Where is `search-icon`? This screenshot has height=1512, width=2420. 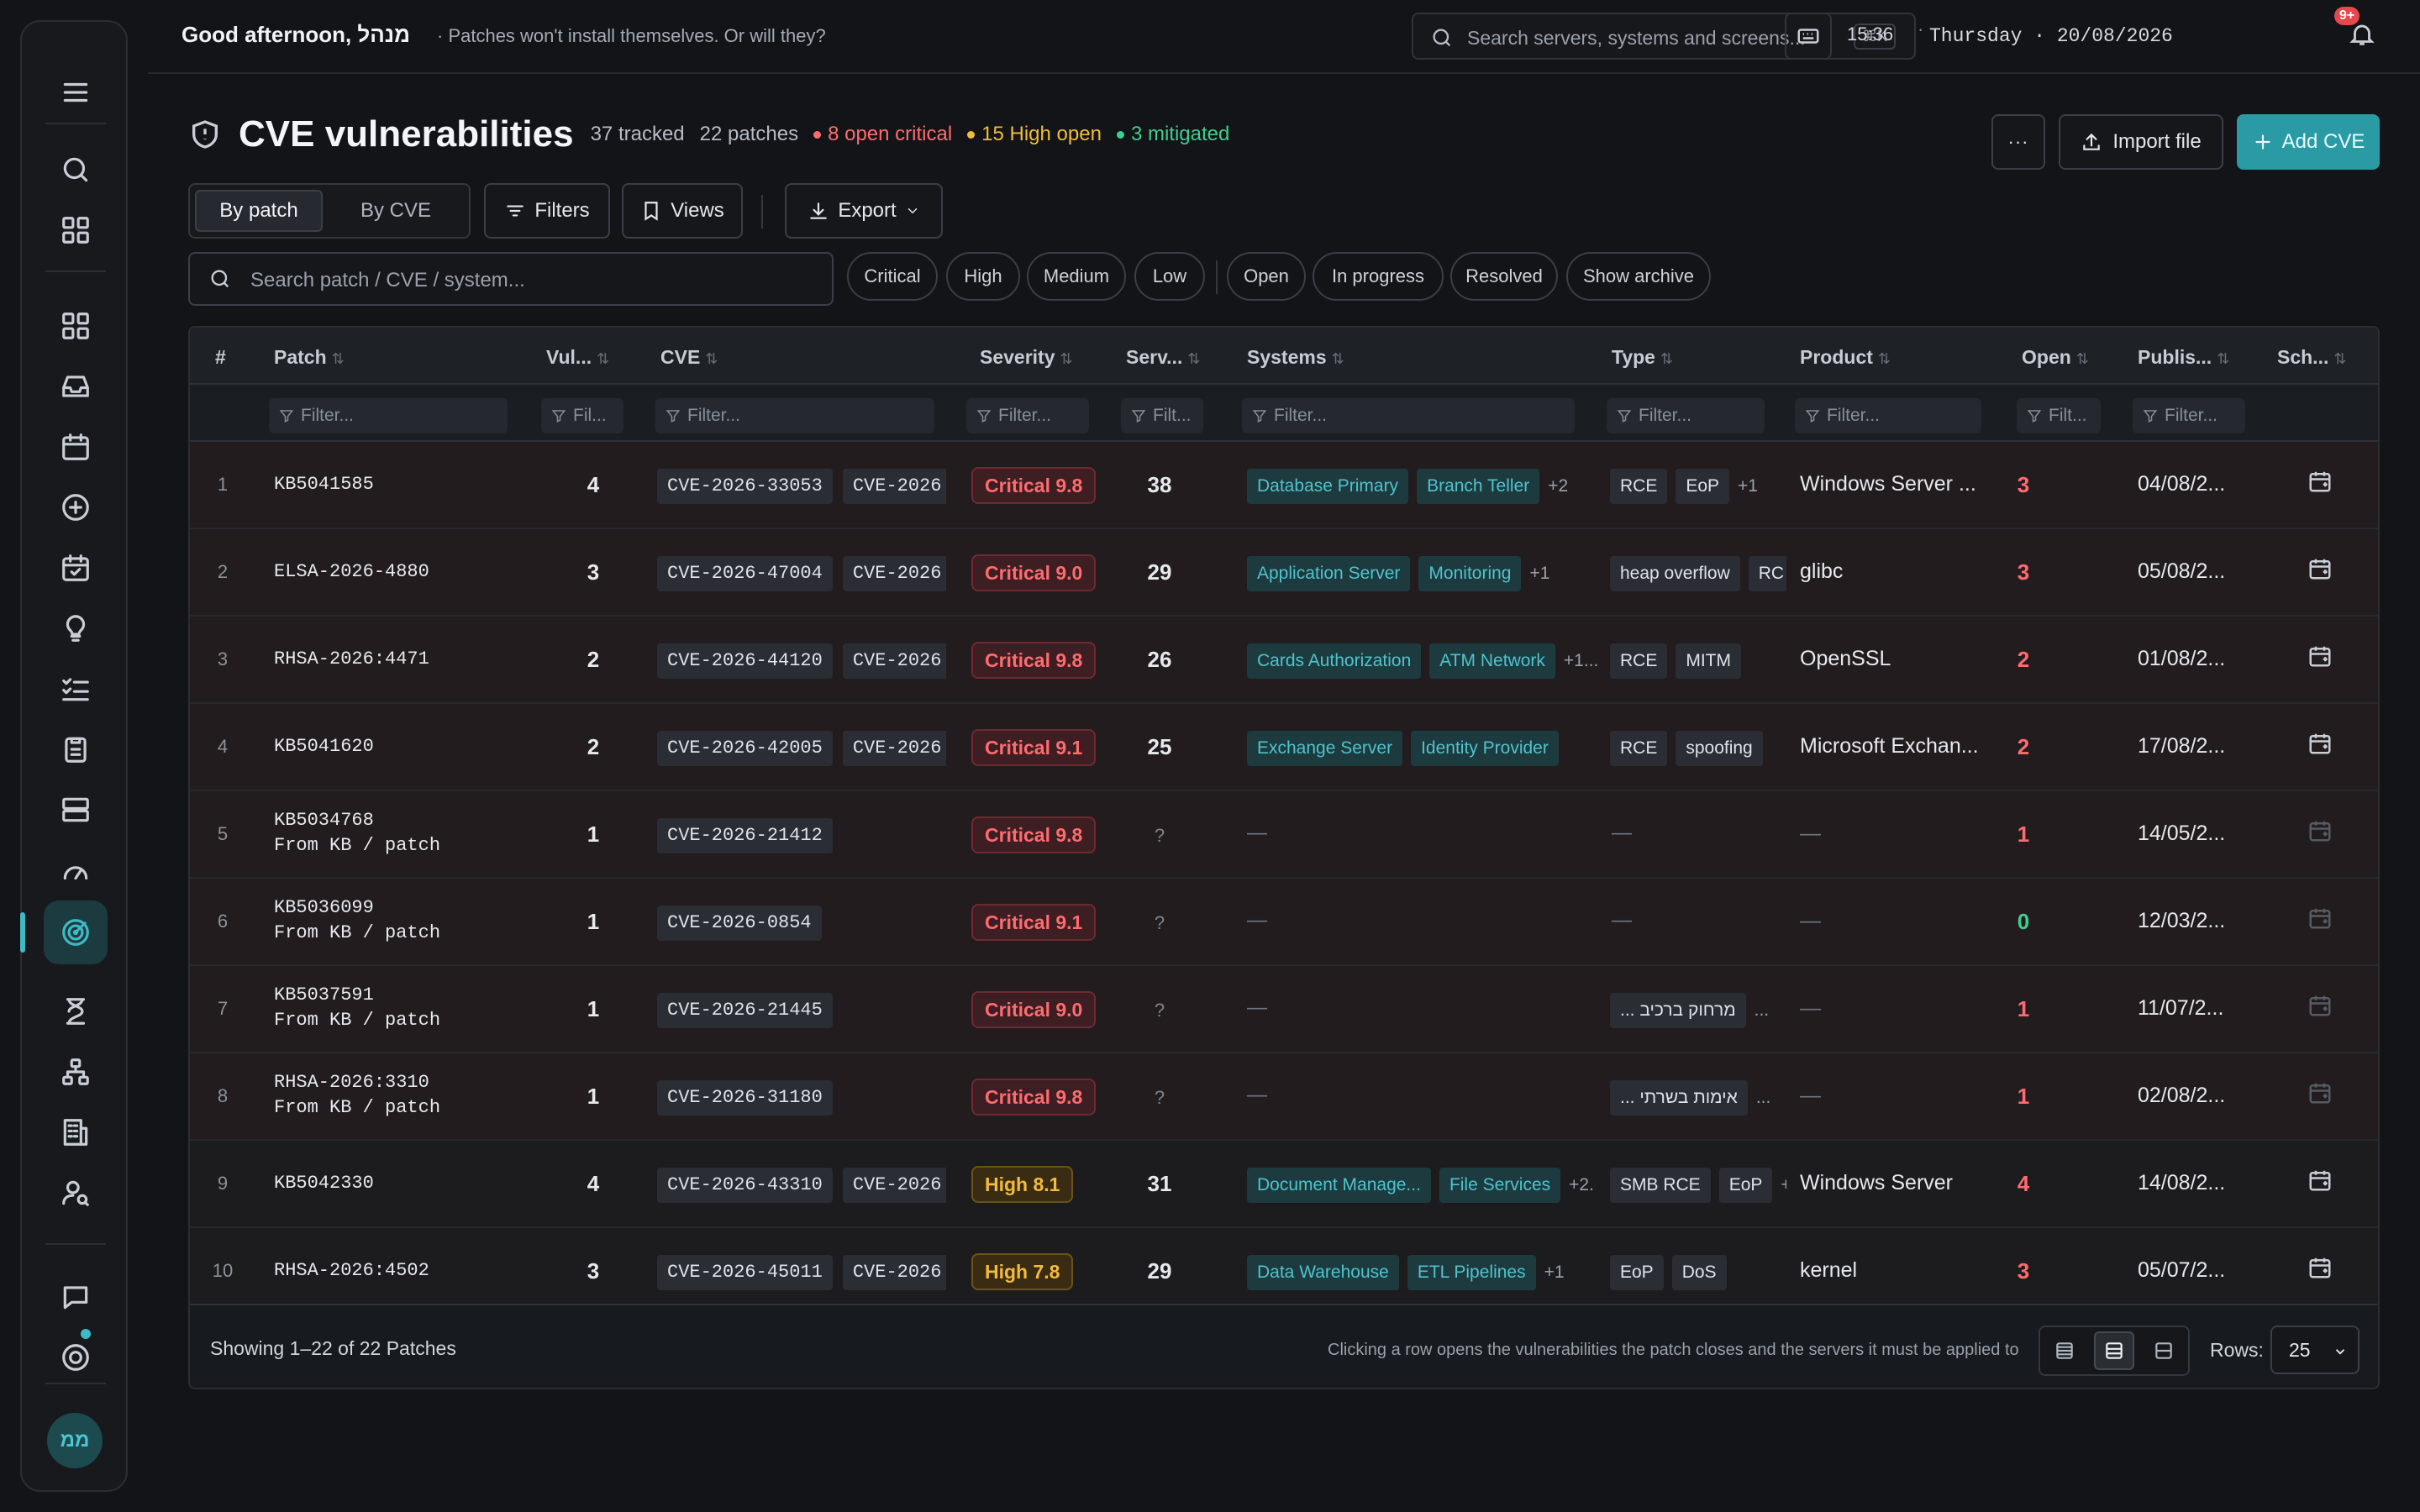 search-icon is located at coordinates (75, 170).